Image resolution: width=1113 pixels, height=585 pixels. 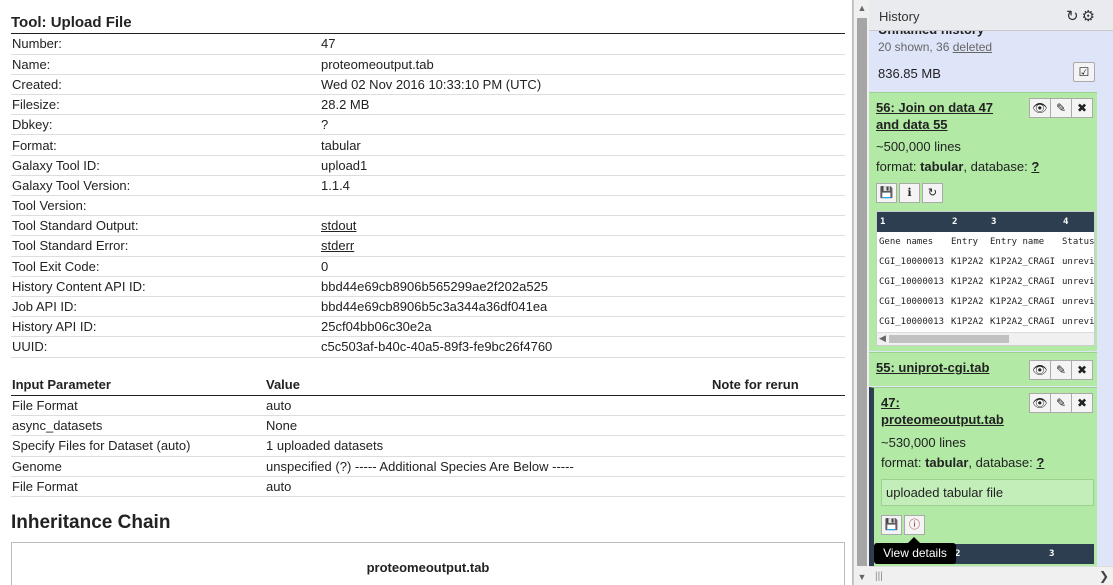 I want to click on param-name: Genome, so click(x=138, y=466).